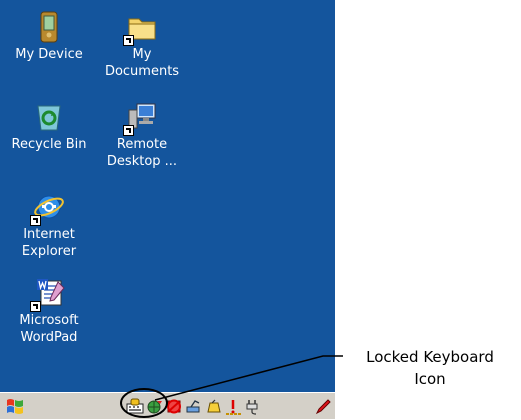 The width and height of the screenshot is (521, 420). What do you see at coordinates (48, 208) in the screenshot?
I see `internet-explorer-icon` at bounding box center [48, 208].